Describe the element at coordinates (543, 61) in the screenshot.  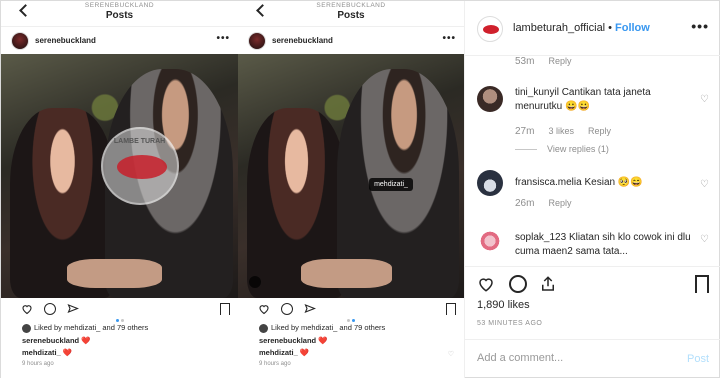
I see `comment-meta: 53m Reply` at that location.